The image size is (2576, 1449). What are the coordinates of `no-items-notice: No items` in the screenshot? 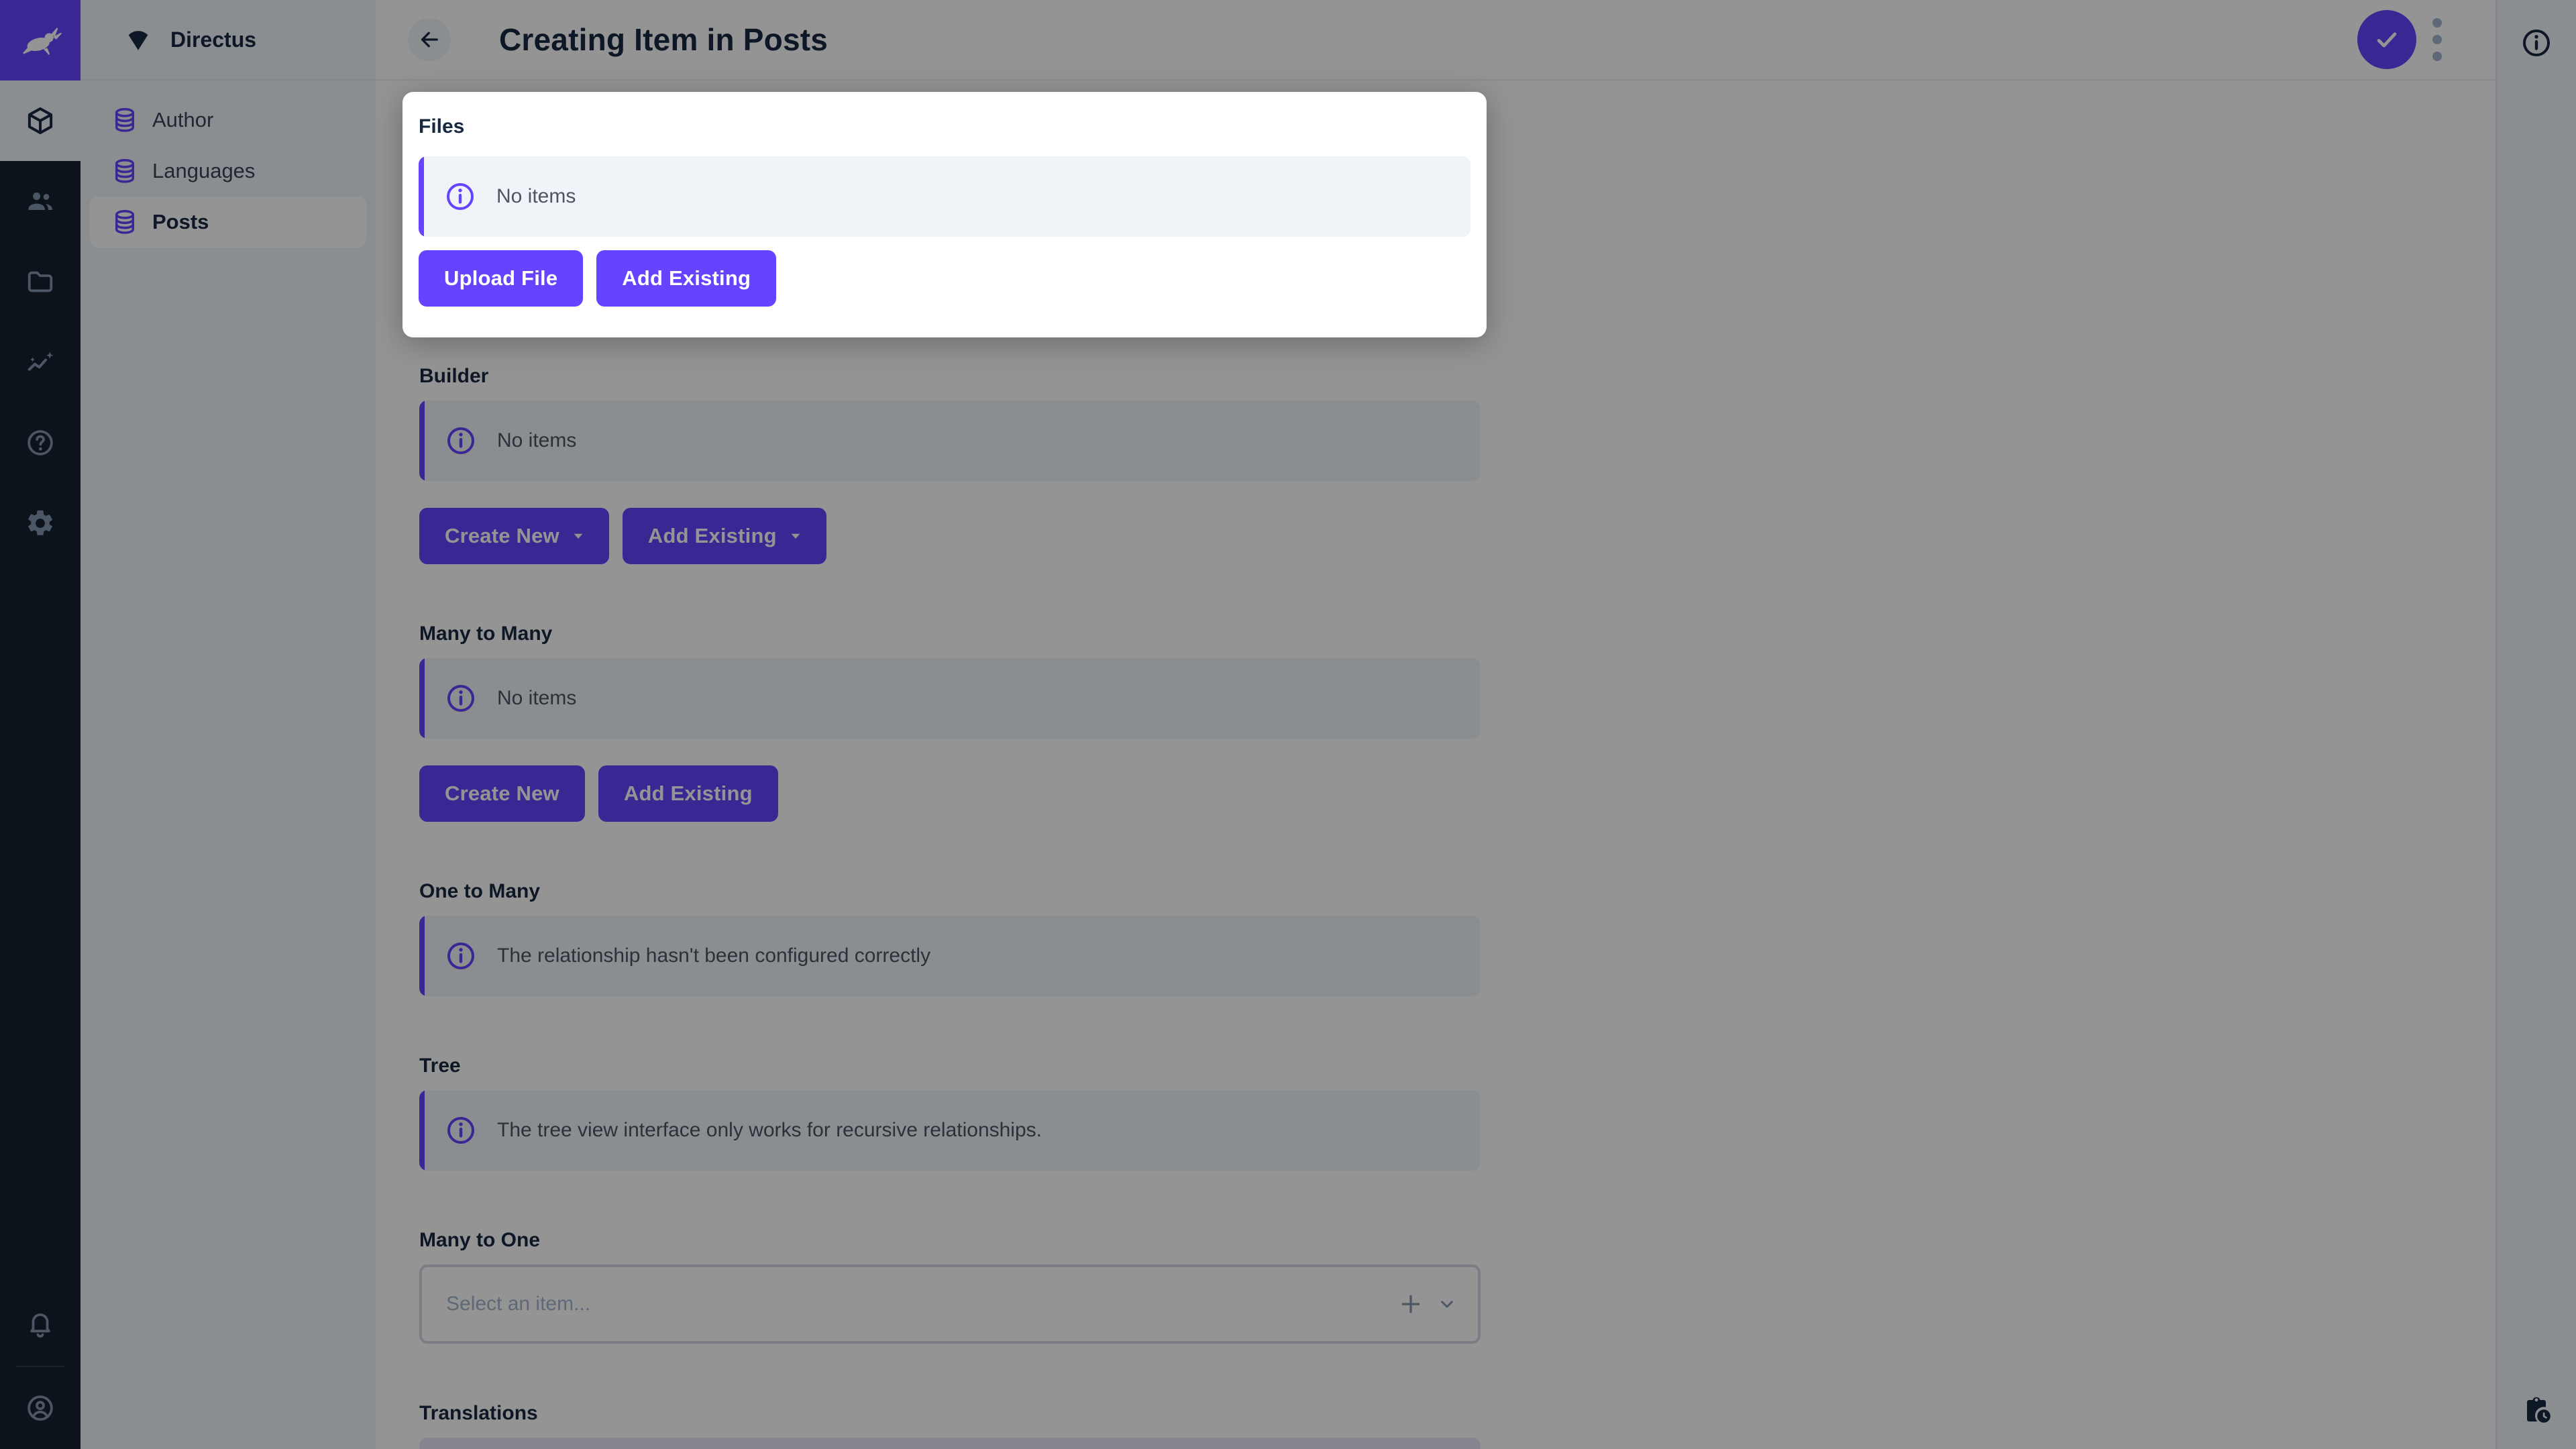 It's located at (944, 196).